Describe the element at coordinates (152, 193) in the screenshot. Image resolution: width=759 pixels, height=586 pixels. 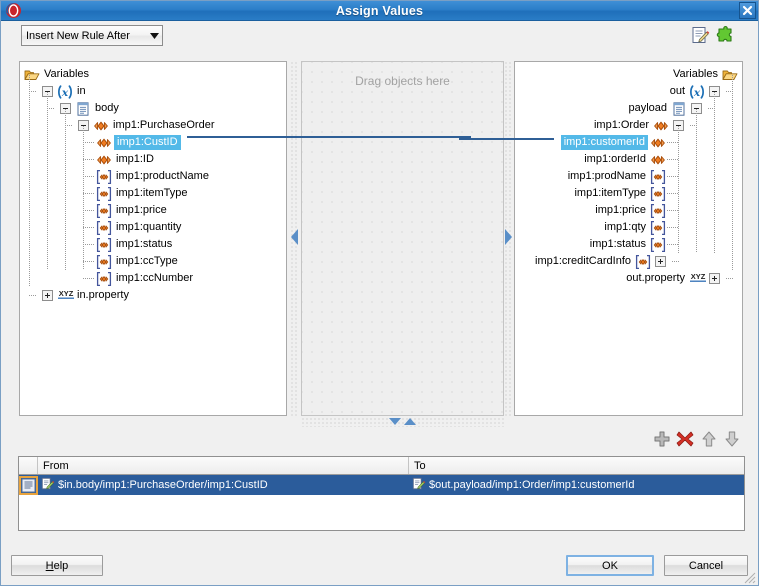
I see `tree-node-label: imp1:itemType` at that location.